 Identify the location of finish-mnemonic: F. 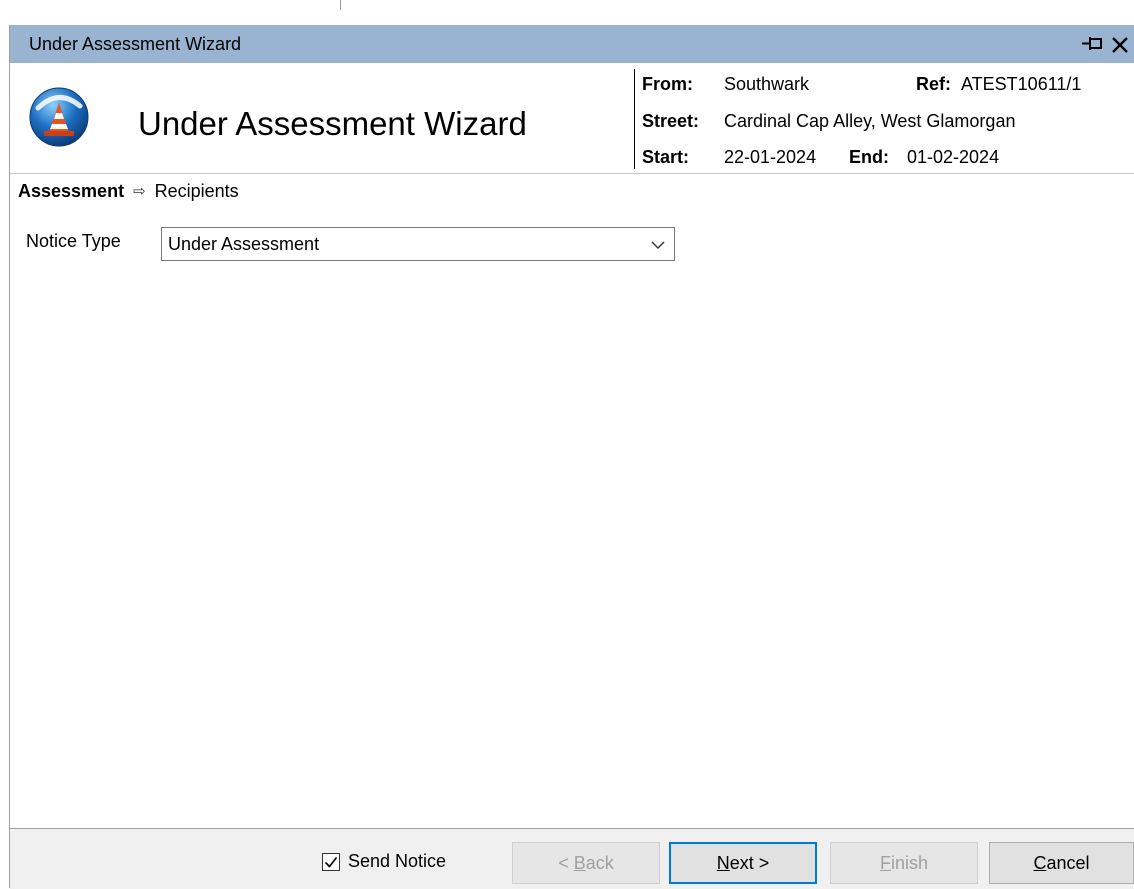
(885, 862).